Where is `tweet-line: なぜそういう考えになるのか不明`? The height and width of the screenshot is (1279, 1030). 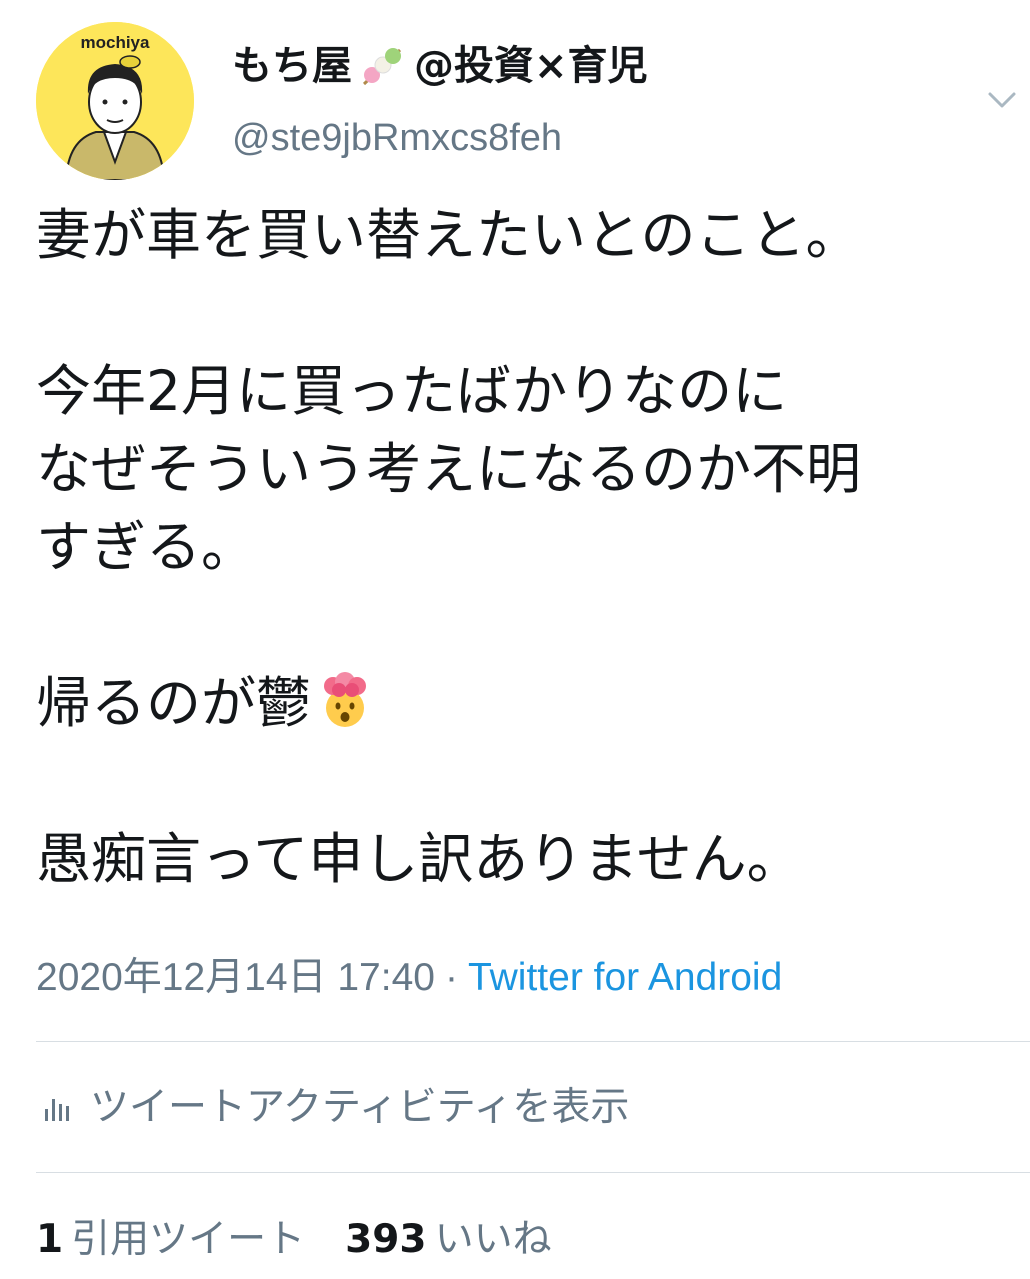
tweet-line: なぜそういう考えになるのか不明 is located at coordinates (449, 469).